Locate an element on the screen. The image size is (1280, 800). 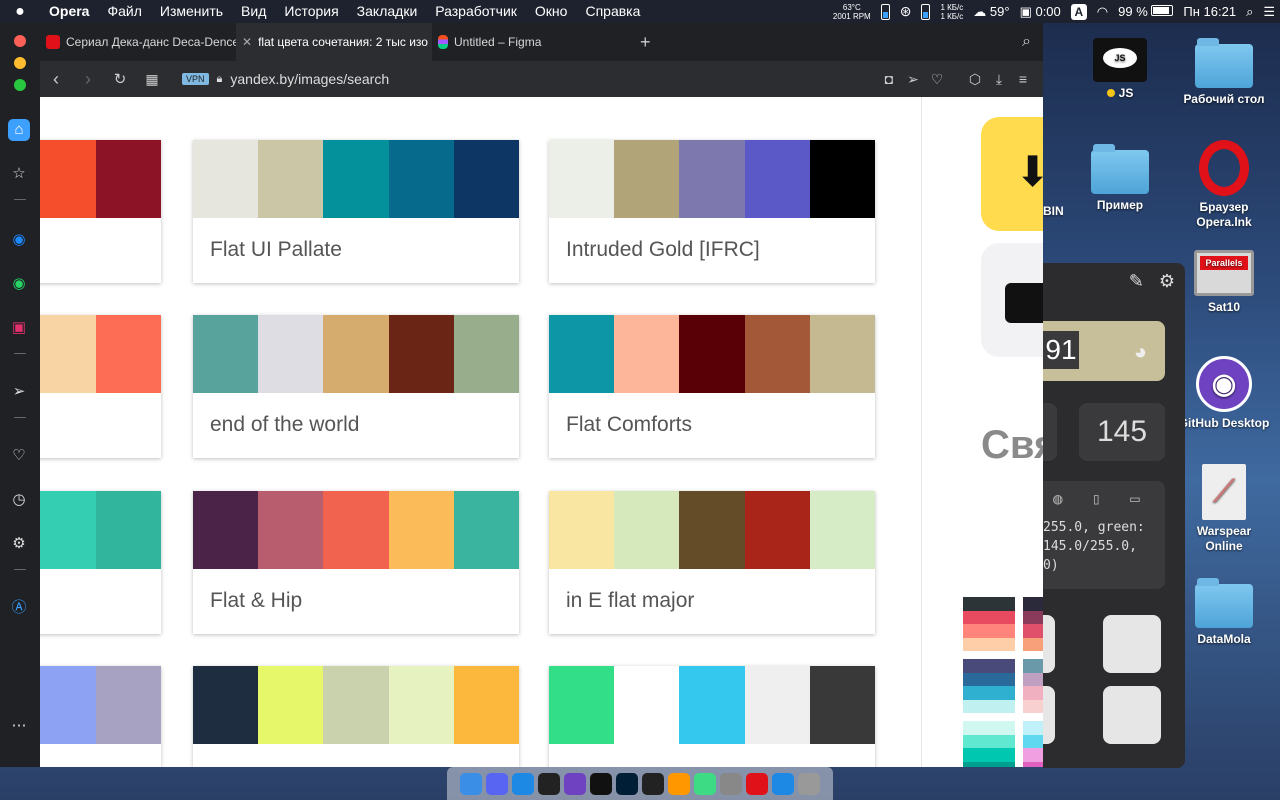
battery-readout: 99 % is located at coordinates (1146, 11).